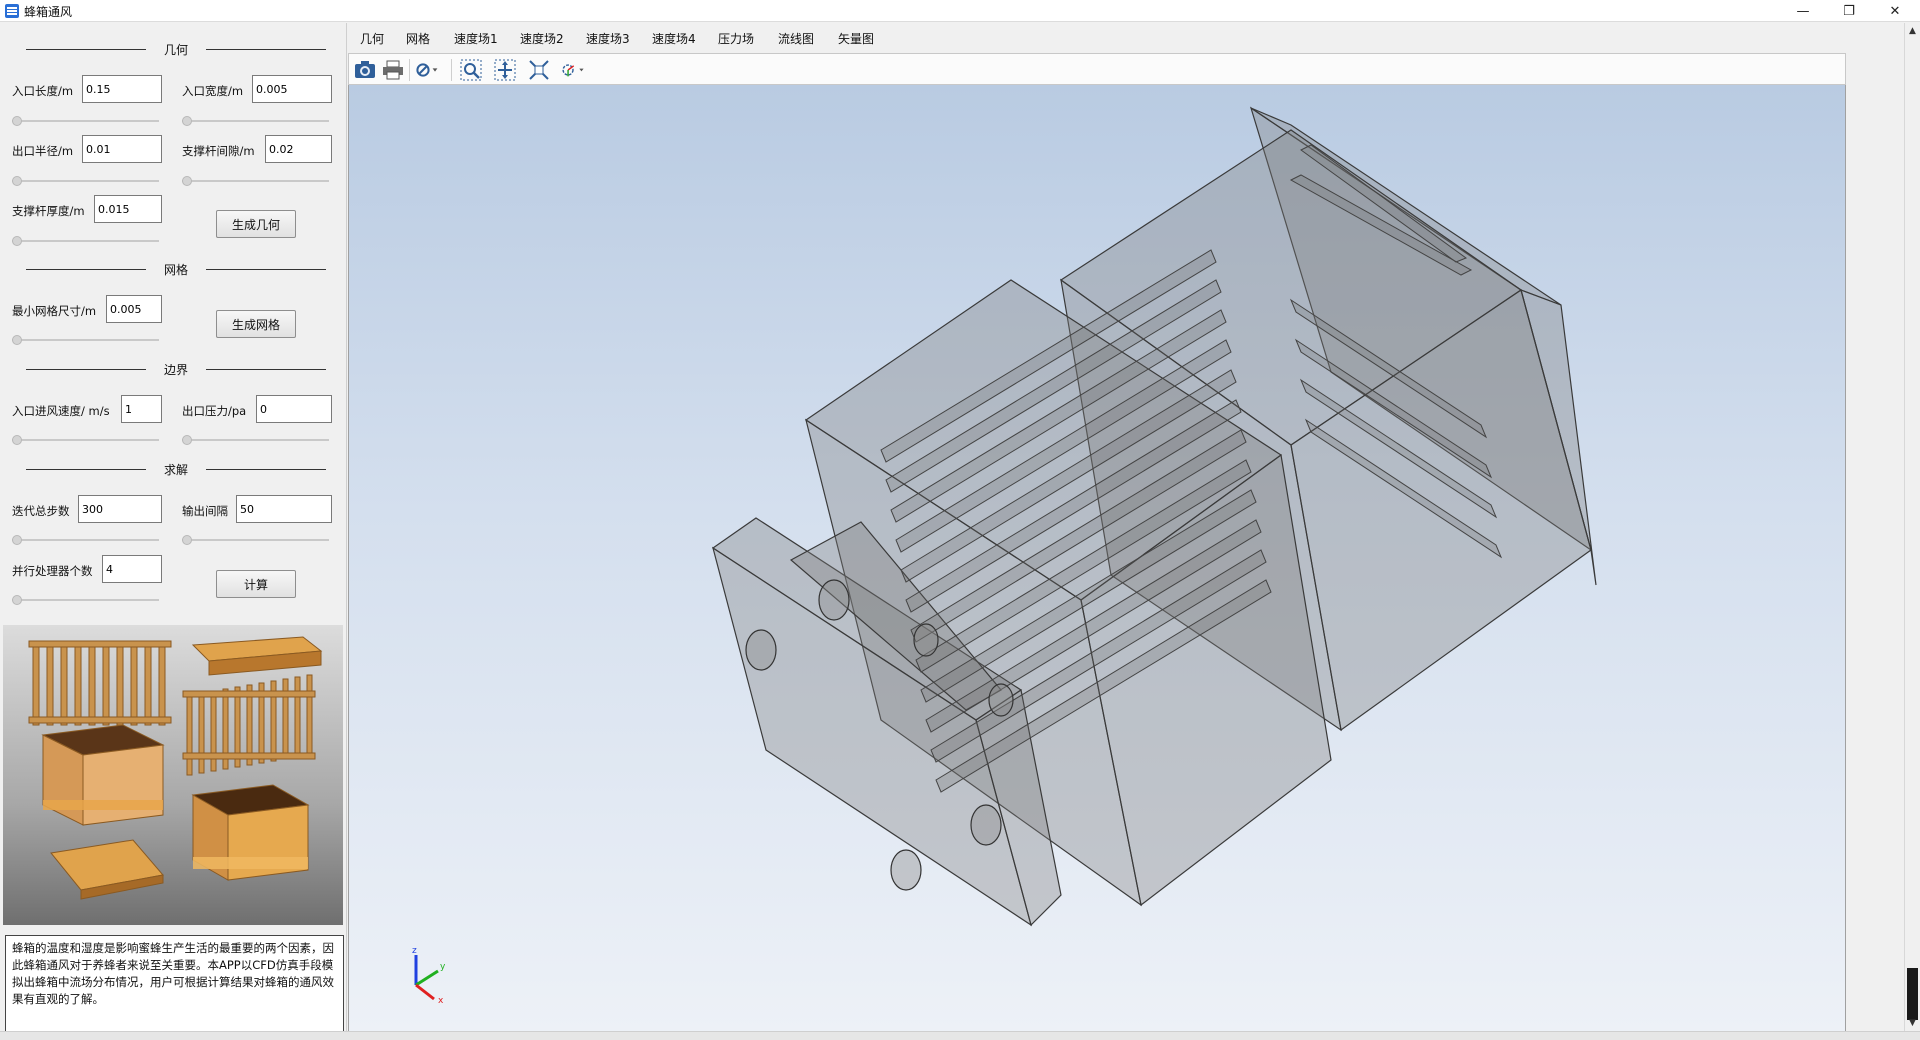  What do you see at coordinates (120, 509) in the screenshot?
I see `iterations-input` at bounding box center [120, 509].